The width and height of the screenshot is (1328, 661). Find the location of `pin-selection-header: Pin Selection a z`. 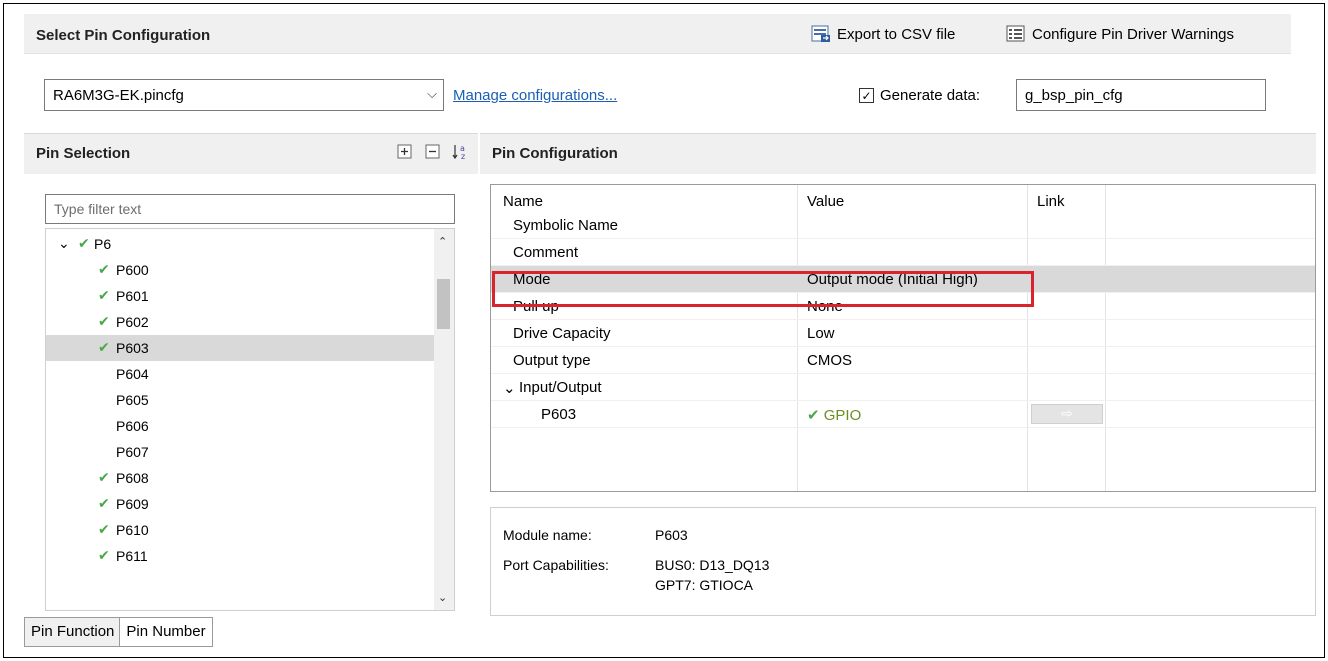

pin-selection-header: Pin Selection a z is located at coordinates (251, 154).